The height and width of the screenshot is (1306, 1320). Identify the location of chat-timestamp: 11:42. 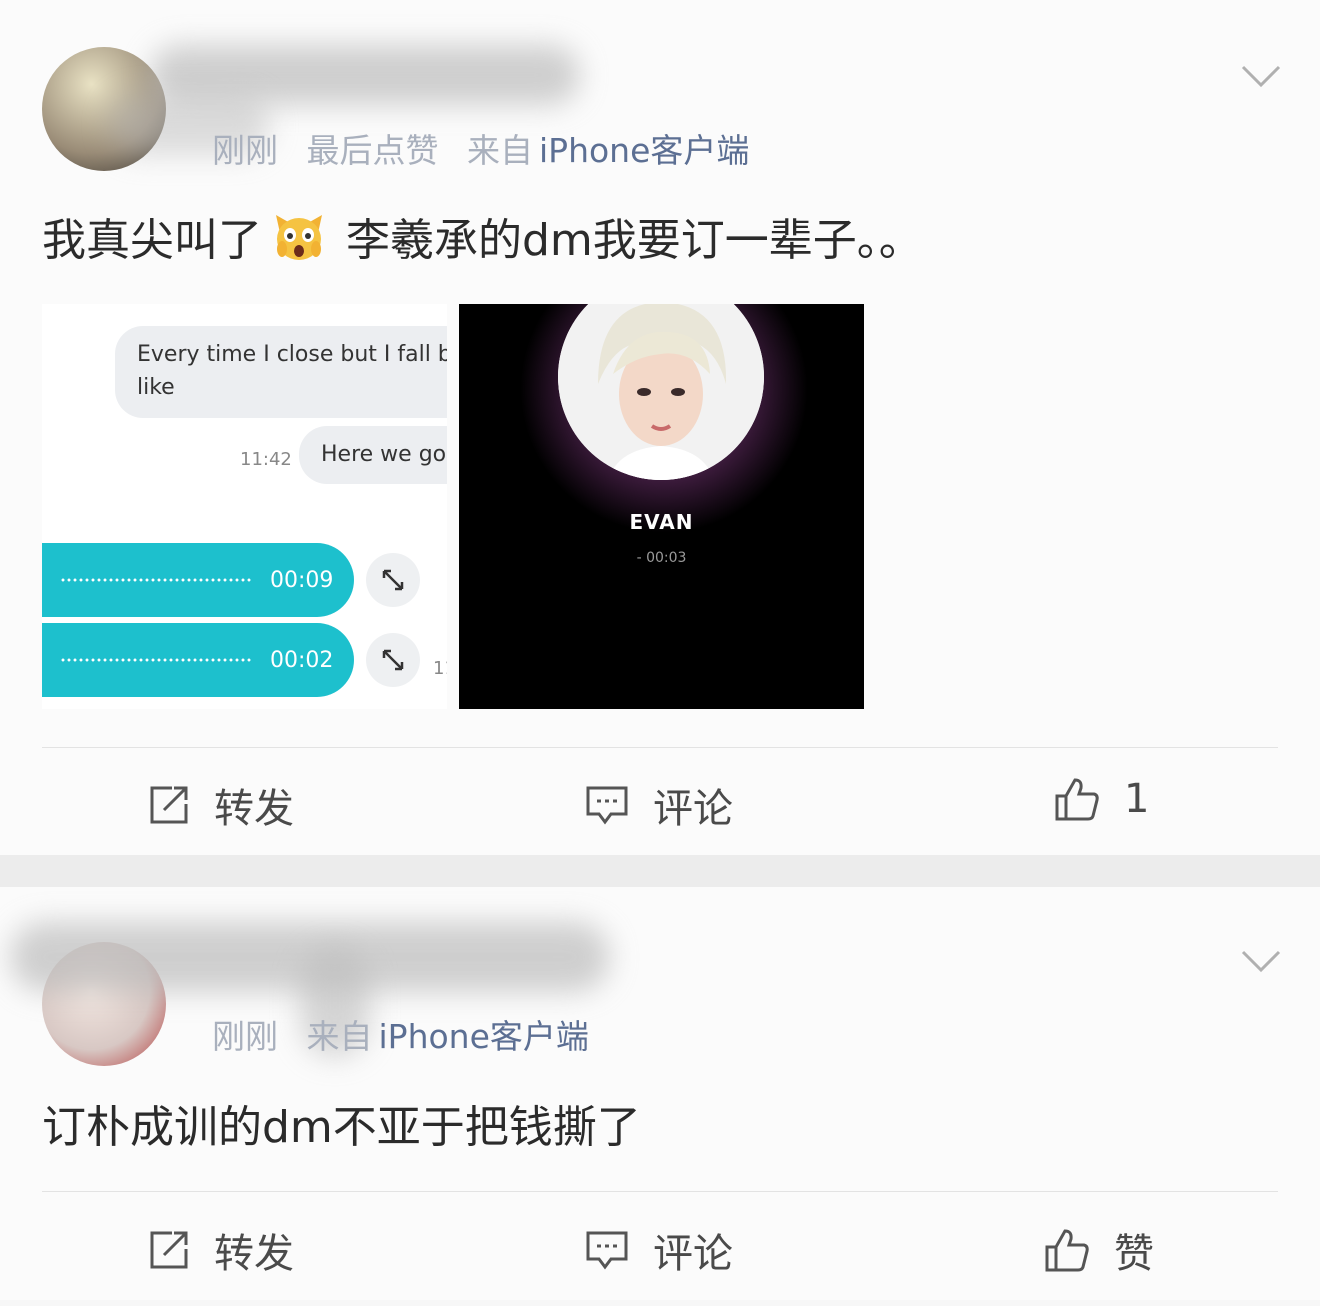
(266, 459).